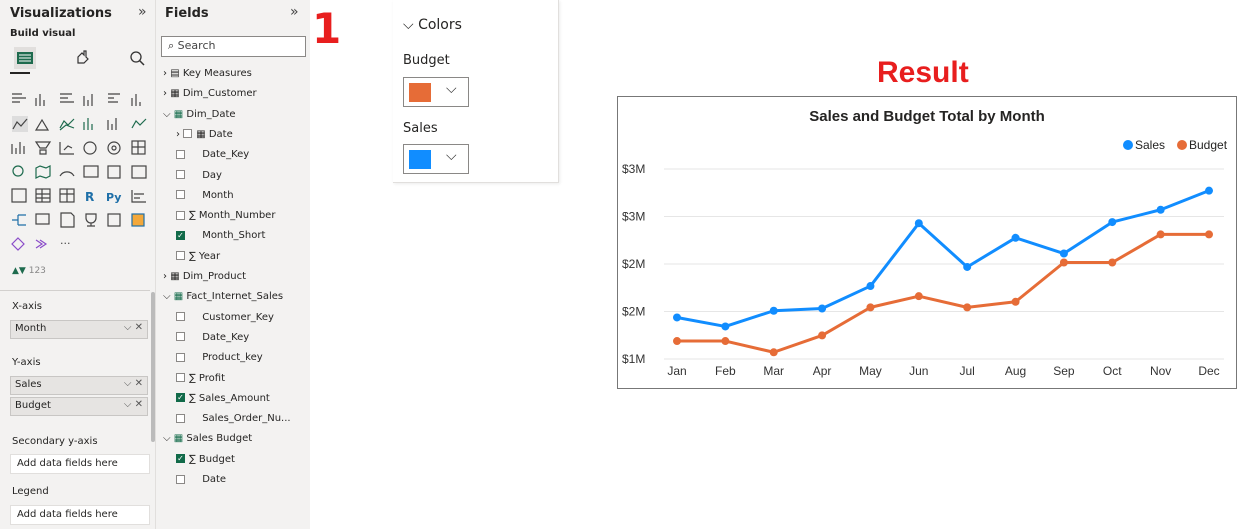 This screenshot has width=1242, height=529. I want to click on x-tick-label: Aug, so click(1015, 371).